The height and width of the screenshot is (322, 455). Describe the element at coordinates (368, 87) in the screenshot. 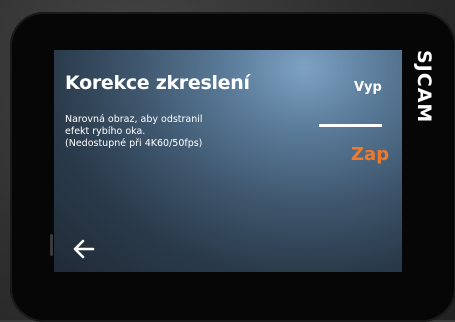

I see `option-off-button: Vyp` at that location.